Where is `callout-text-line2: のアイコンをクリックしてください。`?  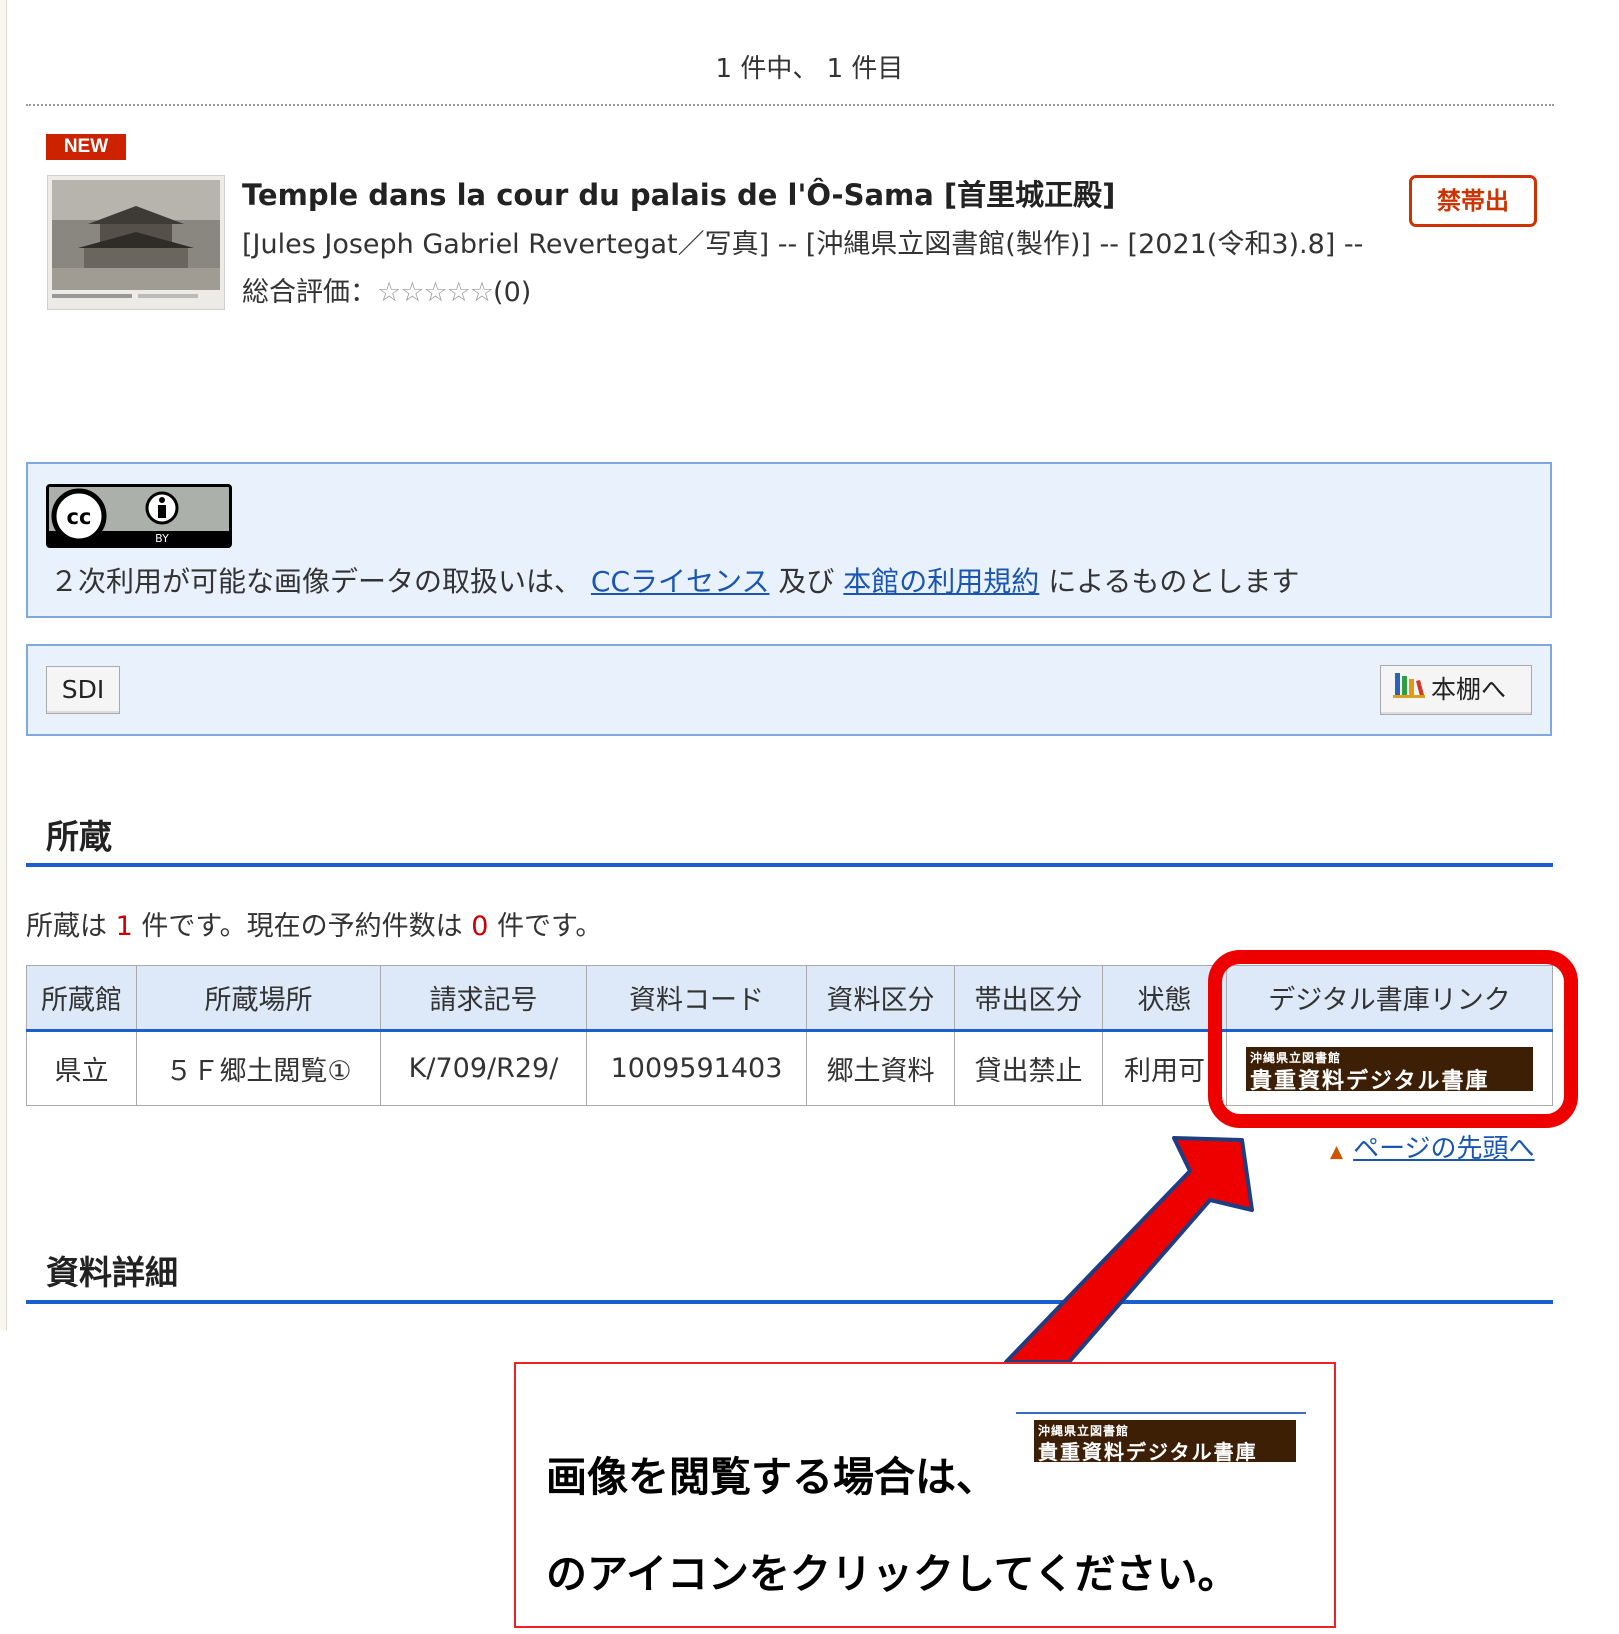
callout-text-line2: のアイコンをクリックしてください。 is located at coordinates (892, 1574).